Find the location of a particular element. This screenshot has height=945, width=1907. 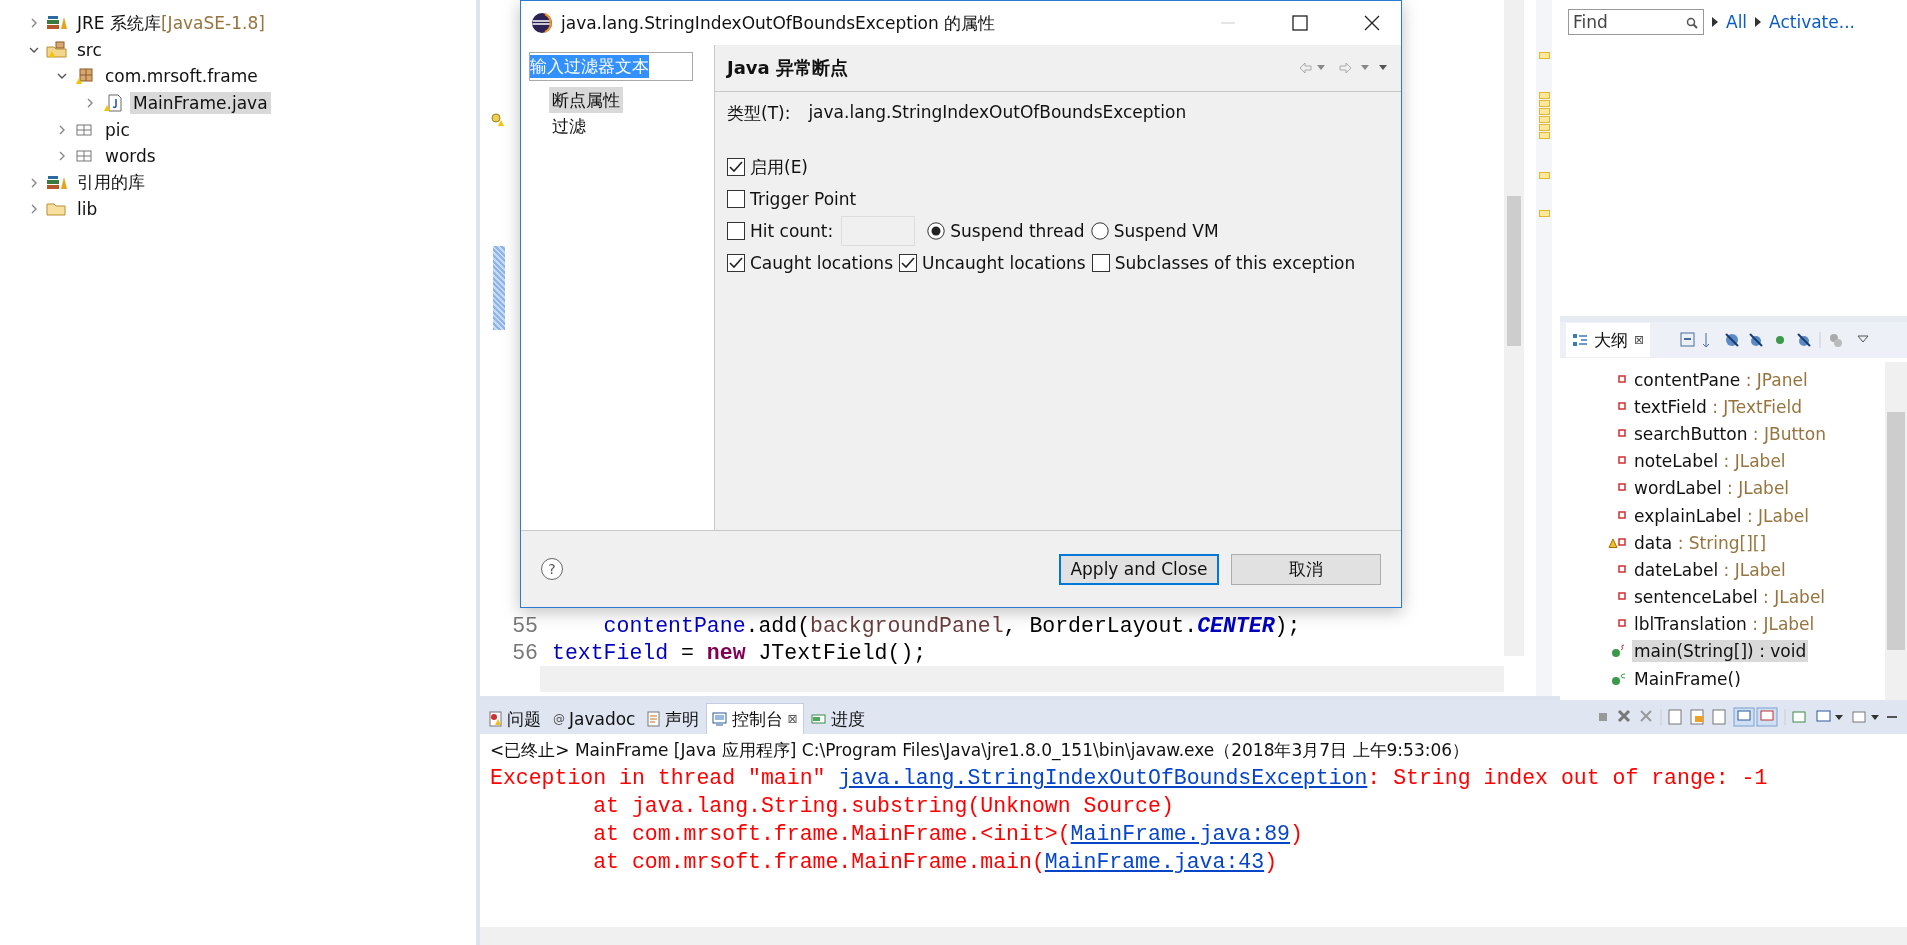

console-line: at com.mrsoft.frame.MainFrame.main(MainFrame.java:43) is located at coordinates (935, 862).